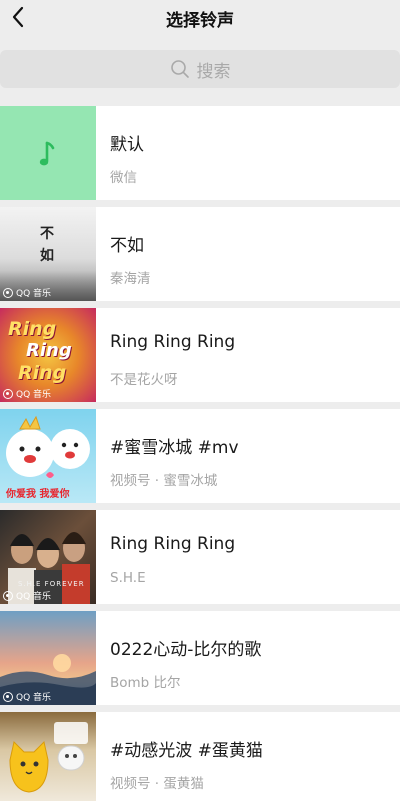 Image resolution: width=400 pixels, height=801 pixels. Describe the element at coordinates (200, 153) in the screenshot. I see `ringtone-item: 默认 微信` at that location.